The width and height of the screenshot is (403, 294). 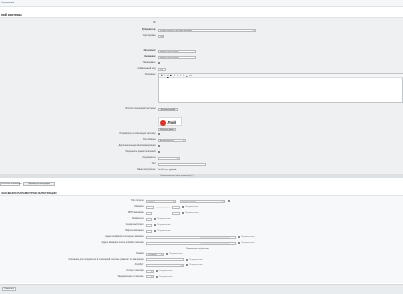 What do you see at coordinates (163, 207) in the screenshot?
I see `row-shop-blur` at bounding box center [163, 207].